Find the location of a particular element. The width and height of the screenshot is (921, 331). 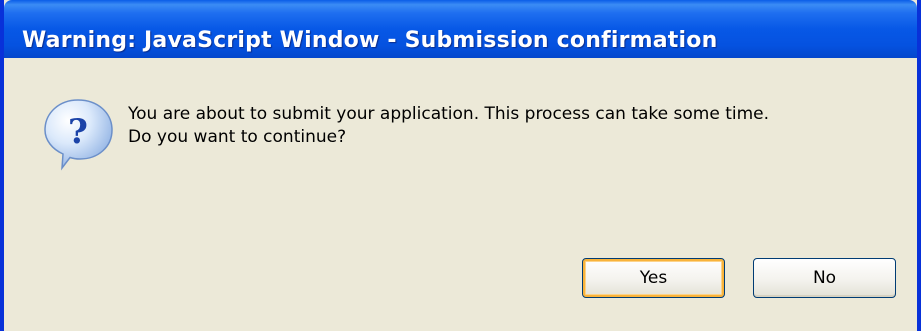

yes-button: Yes is located at coordinates (653, 278).